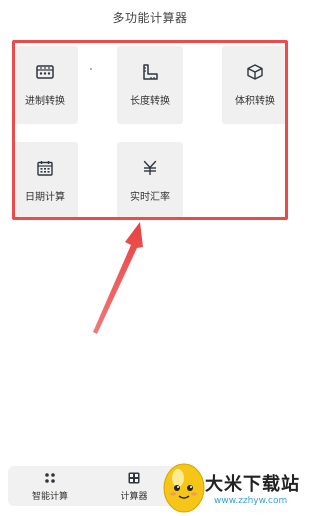 The width and height of the screenshot is (320, 516). What do you see at coordinates (251, 501) in the screenshot?
I see `watermark-url: www.zzhyw.com` at bounding box center [251, 501].